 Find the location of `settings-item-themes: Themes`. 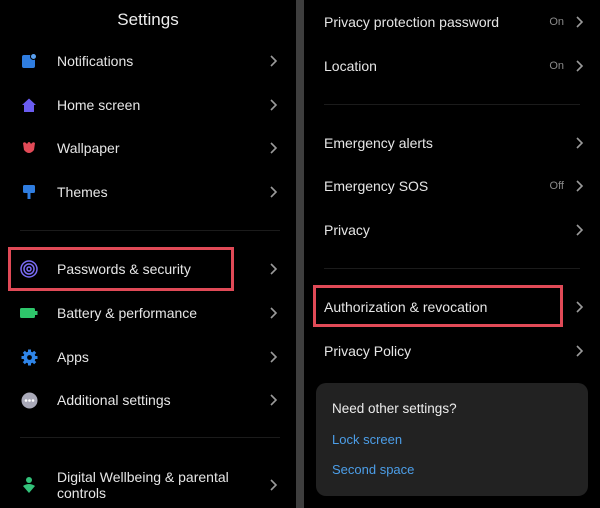

settings-item-themes: Themes is located at coordinates (148, 192).